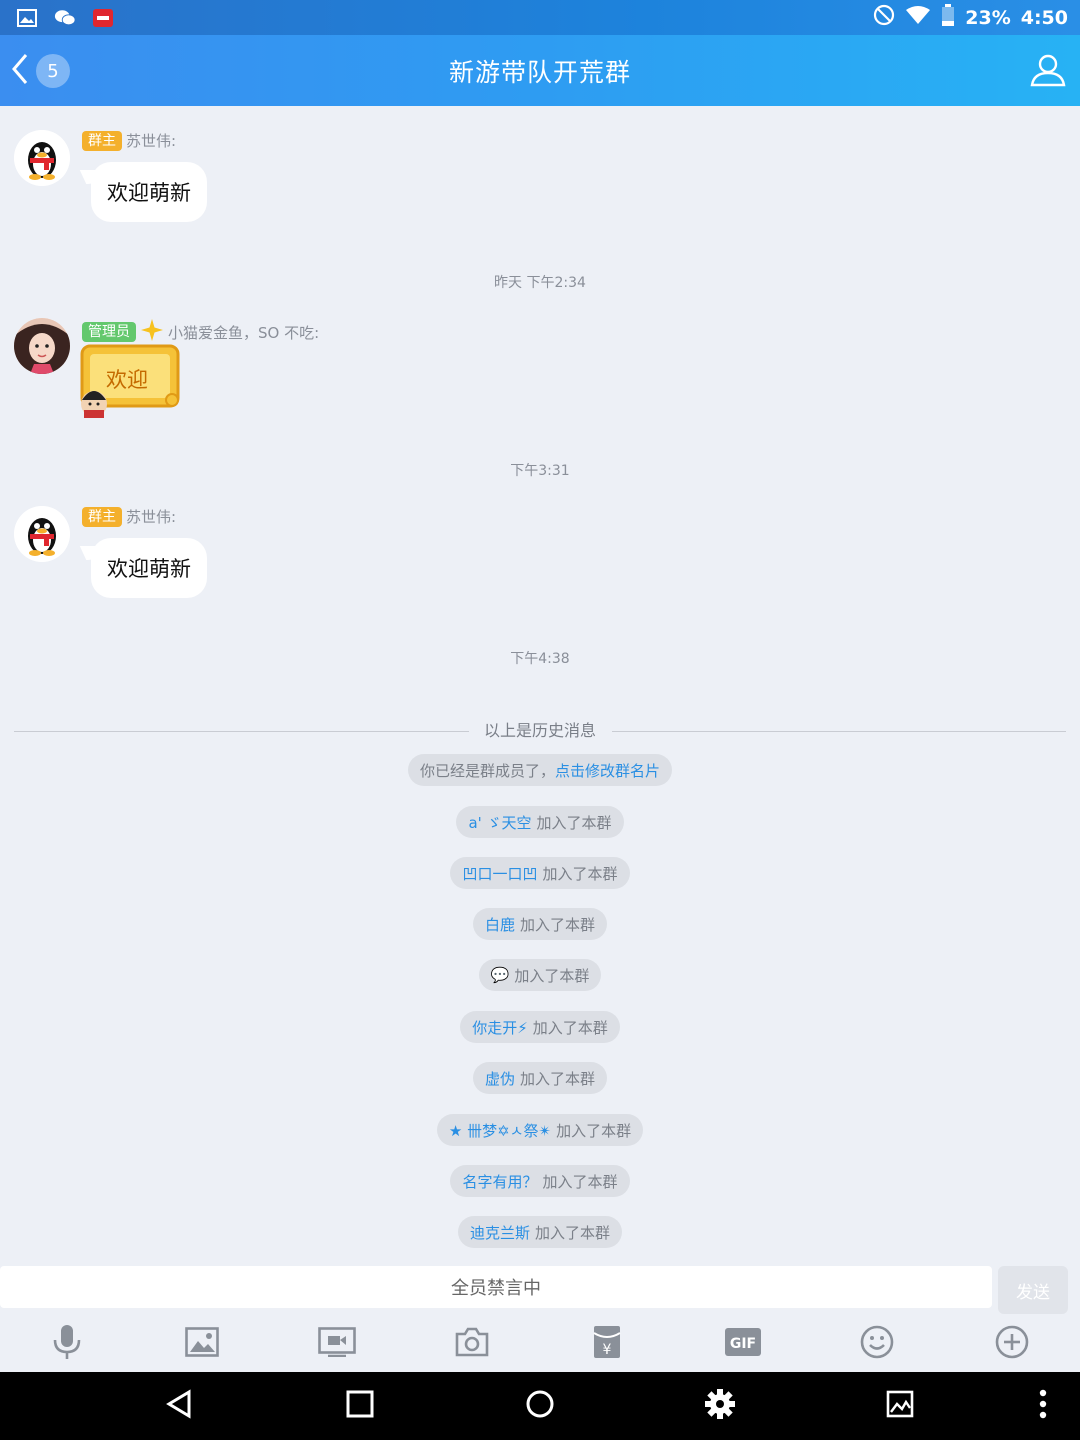 The height and width of the screenshot is (1440, 1080). Describe the element at coordinates (540, 17) in the screenshot. I see `status-bar: 23% 4:50` at that location.